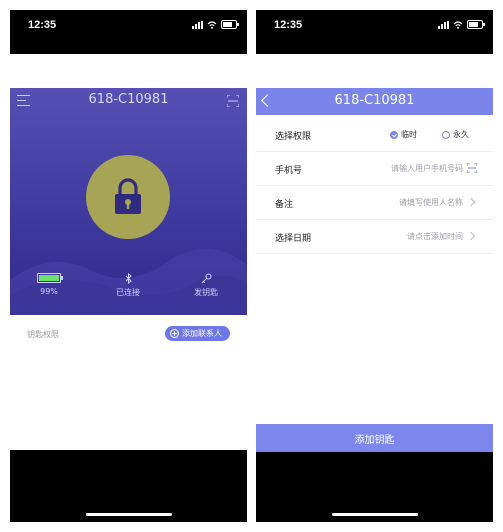 The width and height of the screenshot is (503, 532). I want to click on lock-icon, so click(128, 196).